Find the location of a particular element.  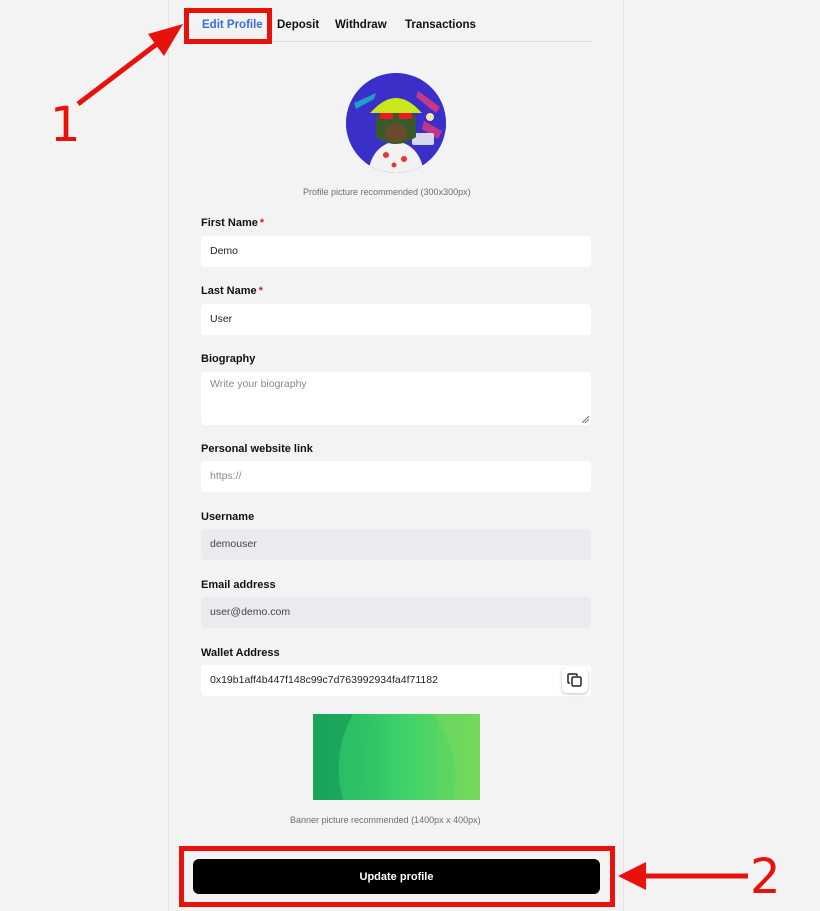

last-name-input: User is located at coordinates (396, 319).